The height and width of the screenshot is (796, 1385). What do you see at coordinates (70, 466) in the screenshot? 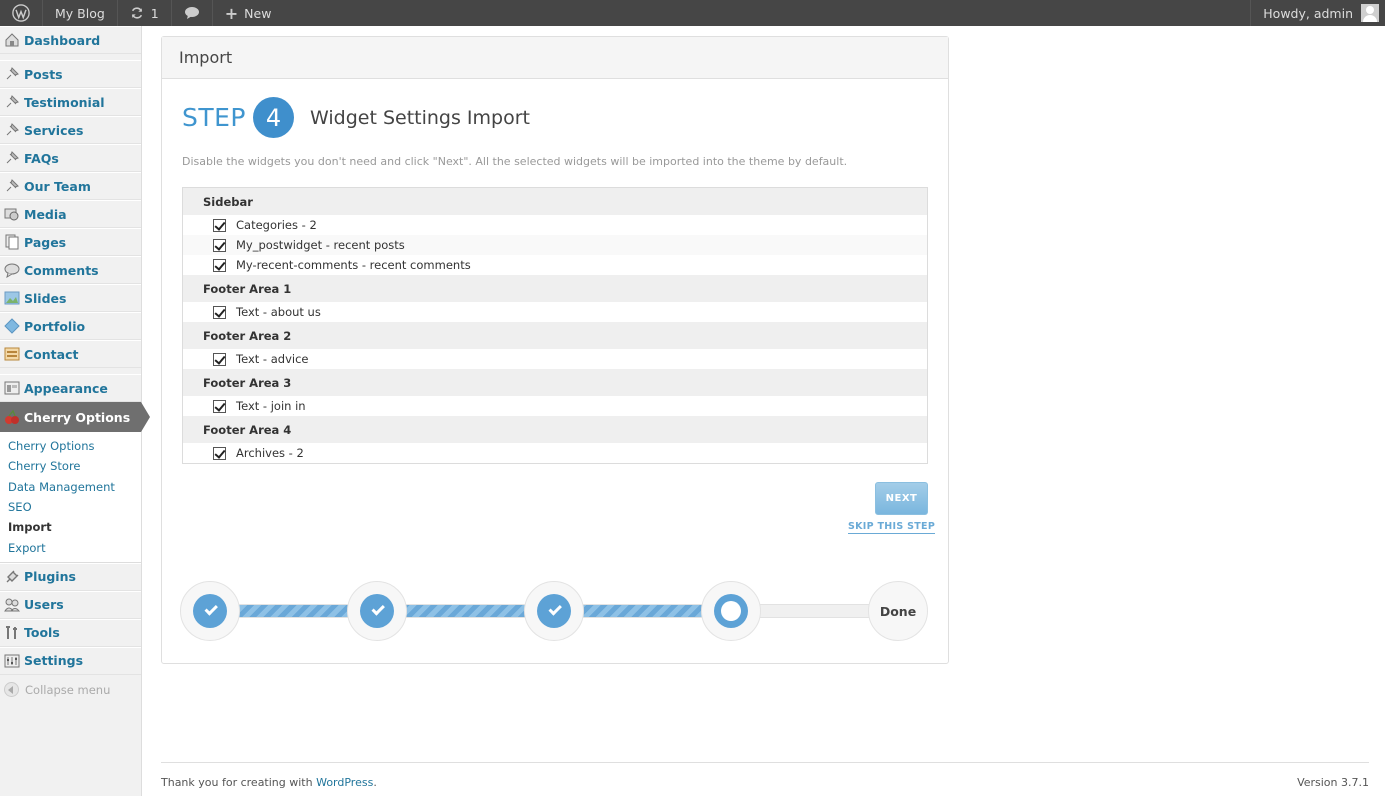
I see `submenu-cherry-store: Cherry Store` at bounding box center [70, 466].